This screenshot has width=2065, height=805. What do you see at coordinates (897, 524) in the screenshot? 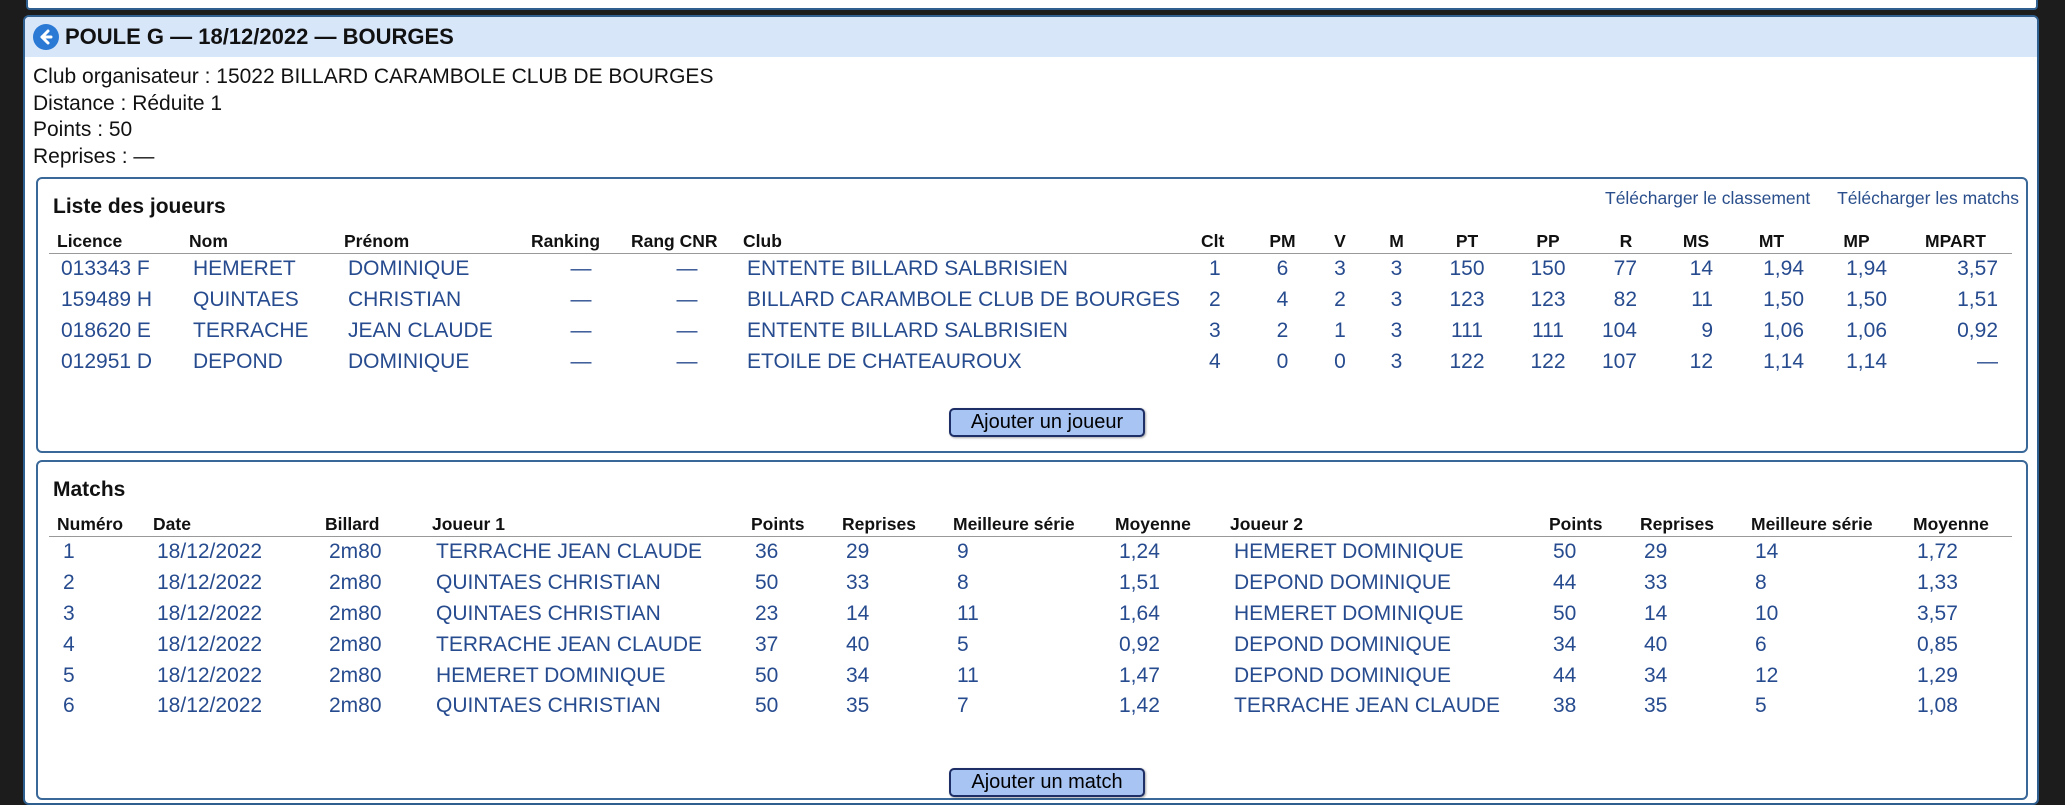
I see `col-reprises1: Reprises` at bounding box center [897, 524].